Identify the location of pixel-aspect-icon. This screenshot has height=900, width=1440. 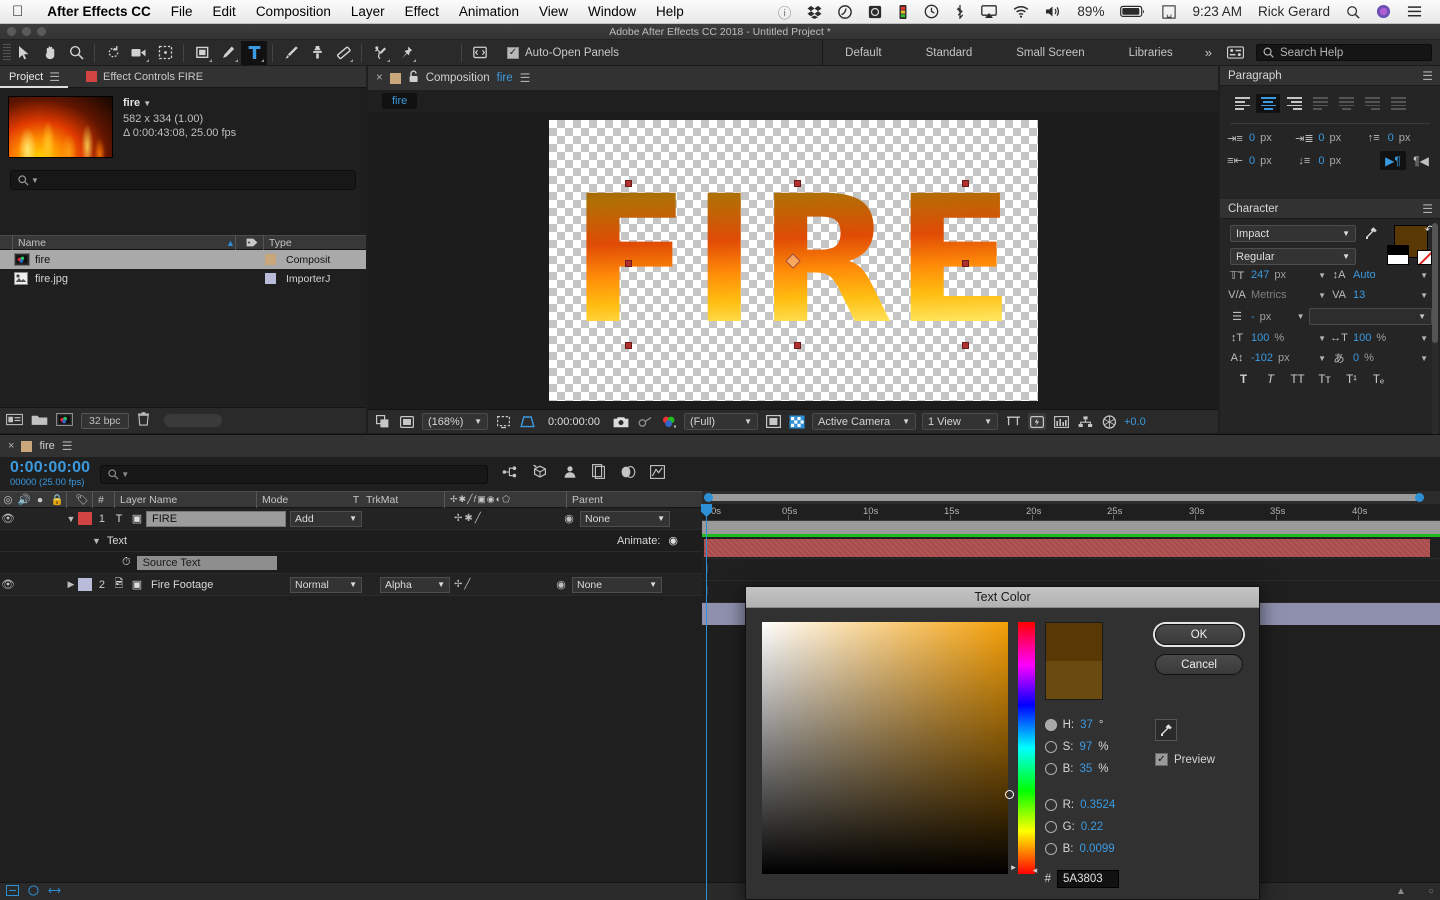
(1013, 421).